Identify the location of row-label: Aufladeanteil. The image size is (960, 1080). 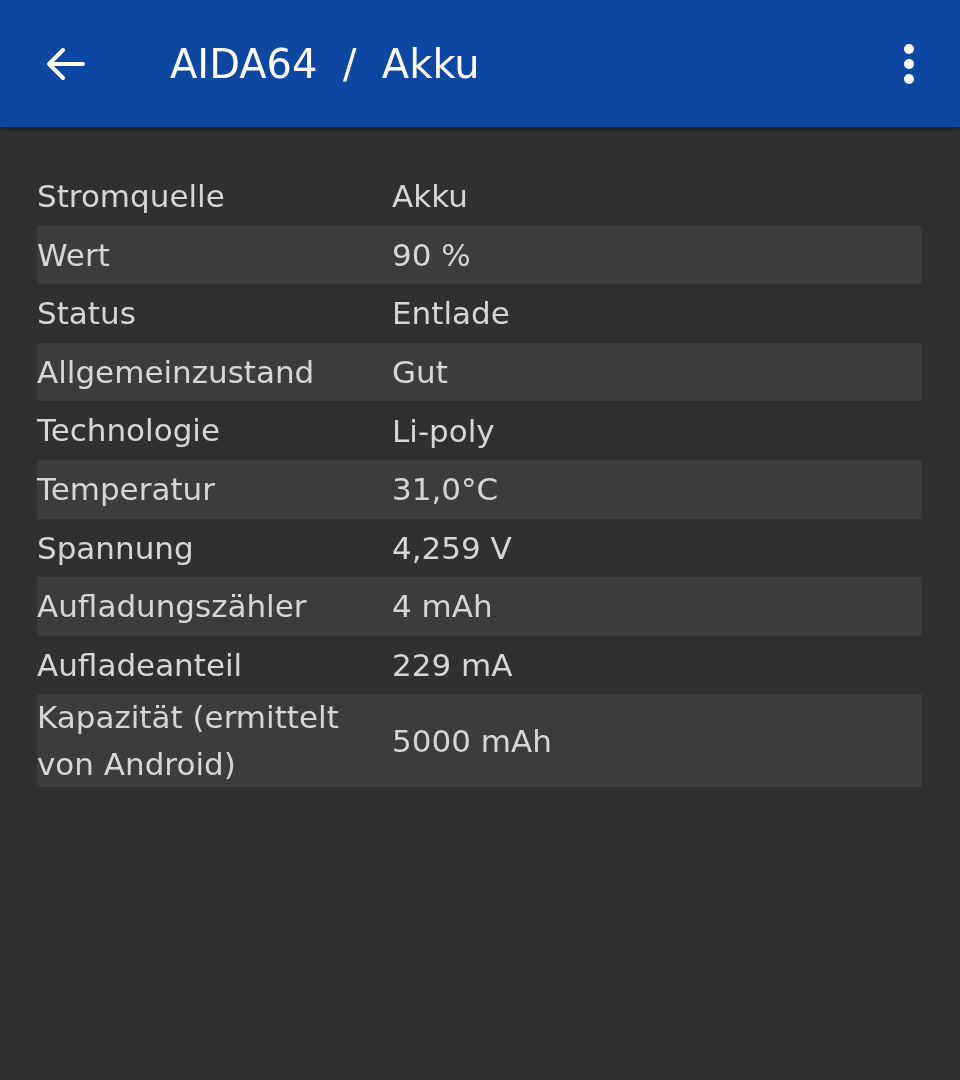
(140, 665).